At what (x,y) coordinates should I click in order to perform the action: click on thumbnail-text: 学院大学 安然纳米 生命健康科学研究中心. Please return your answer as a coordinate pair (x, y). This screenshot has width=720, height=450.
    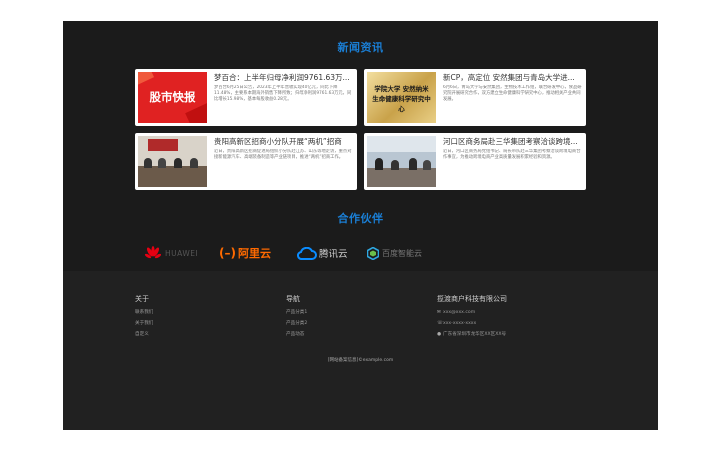
    Looking at the image, I should click on (401, 99).